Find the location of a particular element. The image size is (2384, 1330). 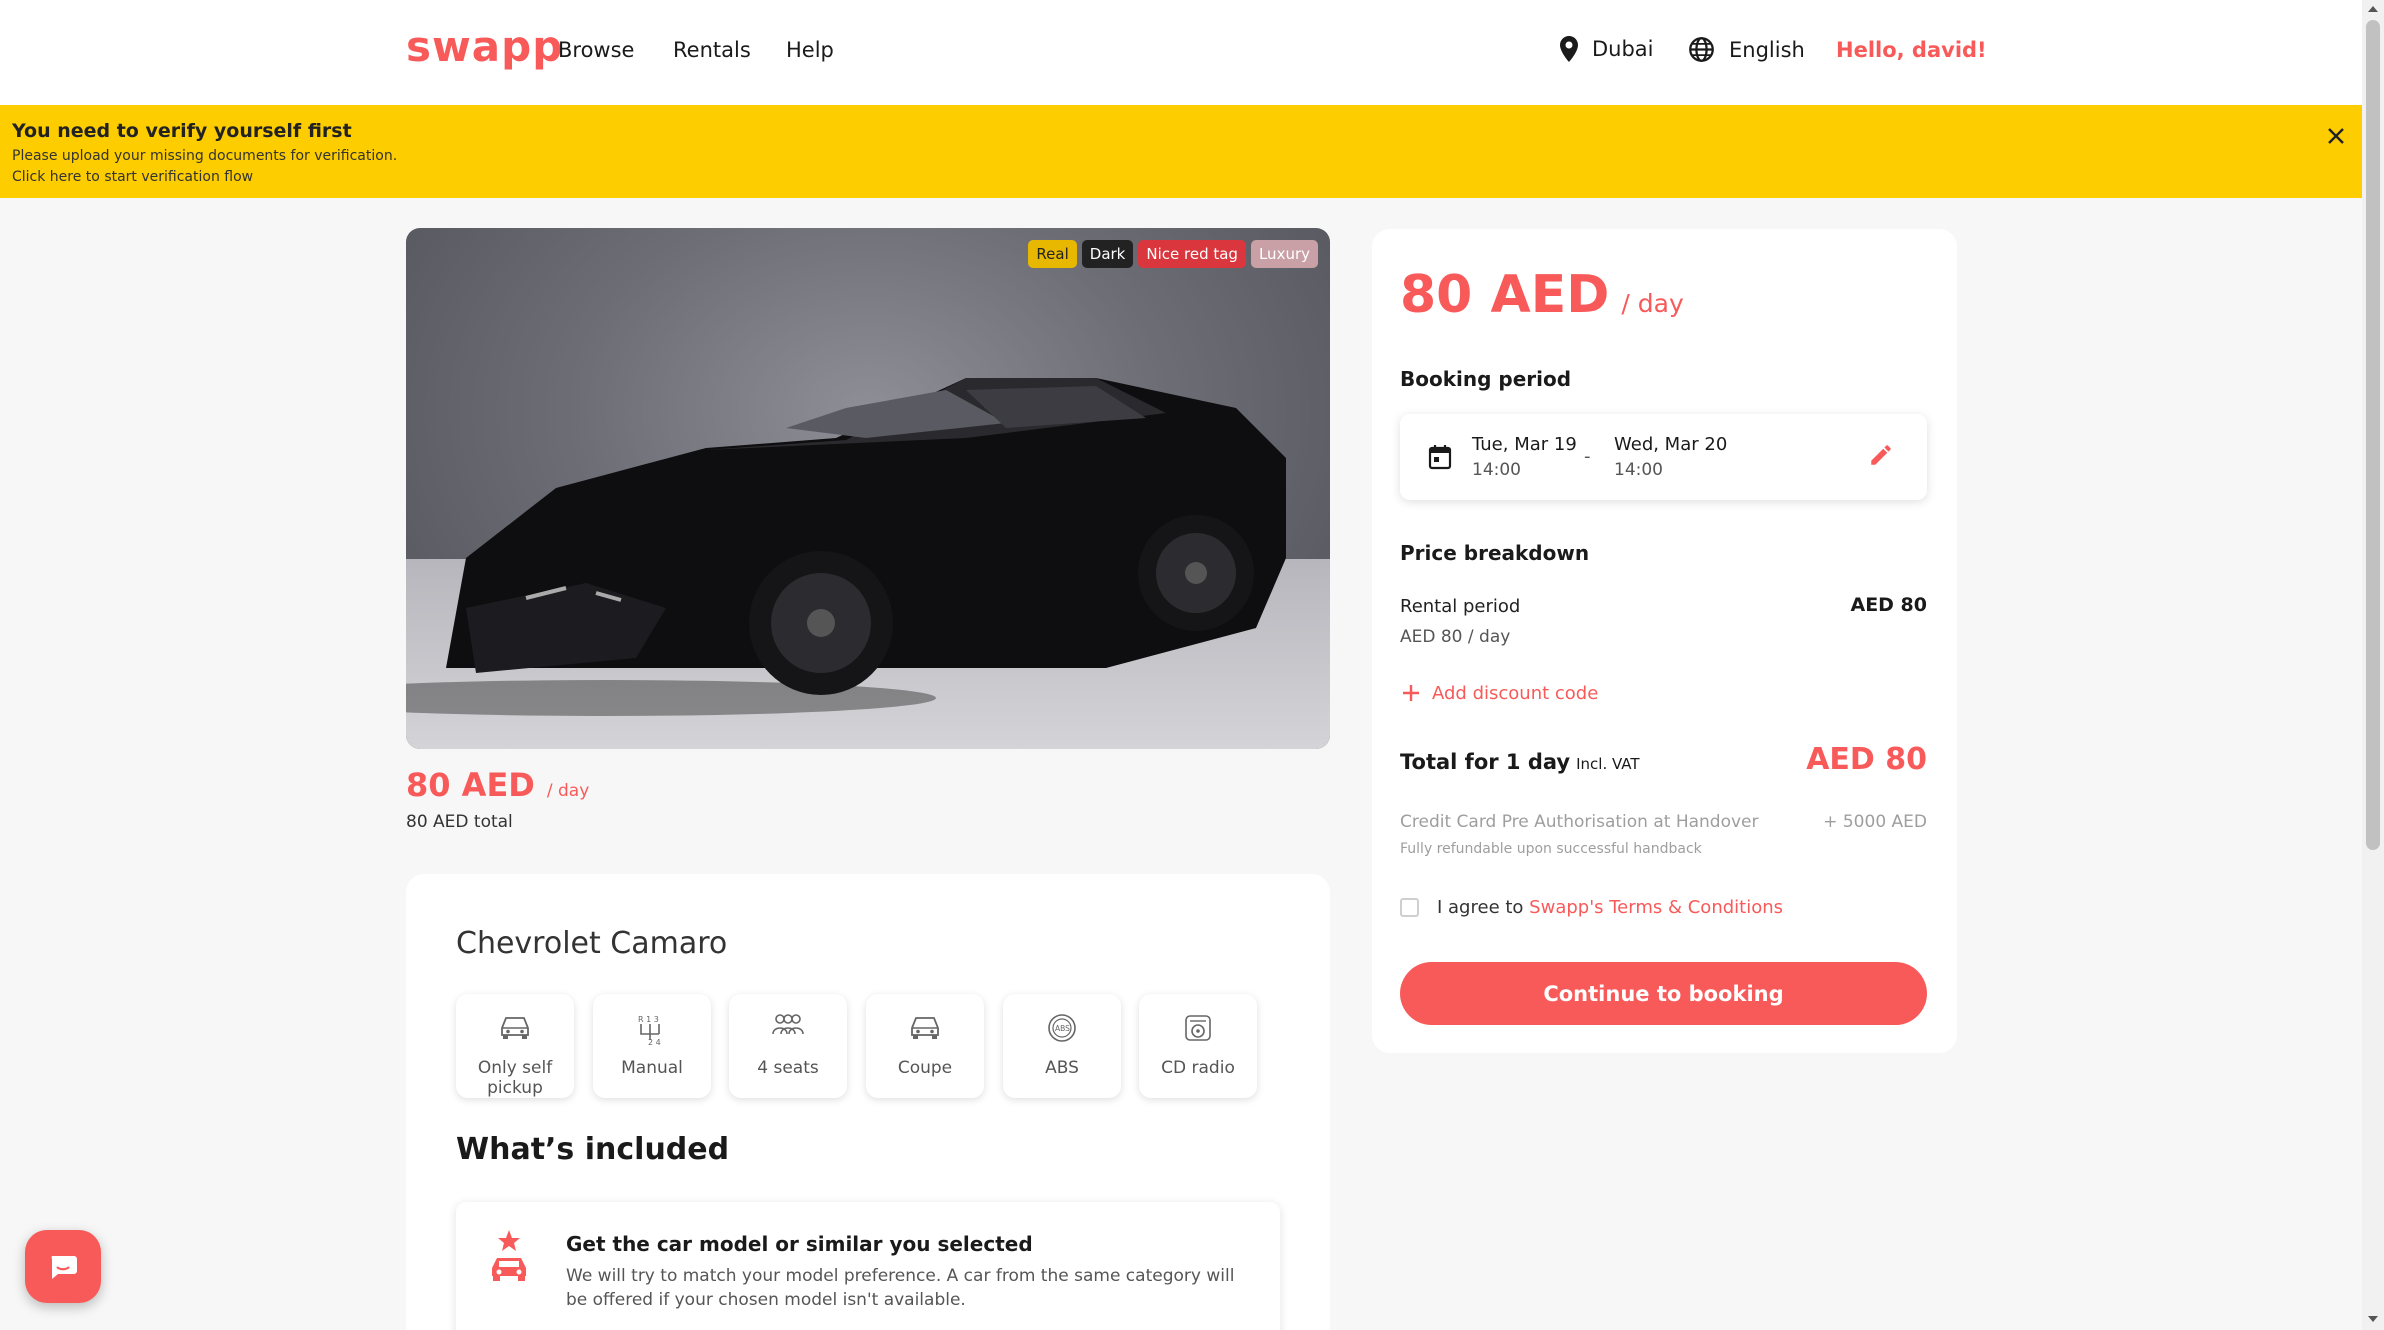

feature-label: Manual is located at coordinates (652, 1068).